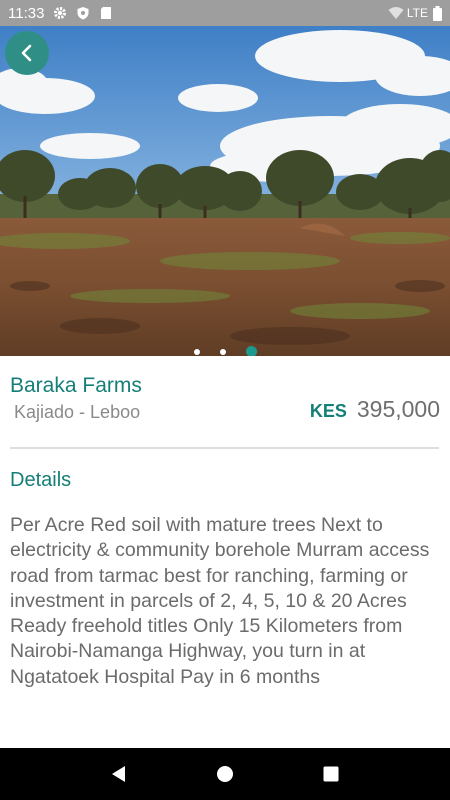 The width and height of the screenshot is (450, 800). What do you see at coordinates (60, 13) in the screenshot?
I see `gear-icon` at bounding box center [60, 13].